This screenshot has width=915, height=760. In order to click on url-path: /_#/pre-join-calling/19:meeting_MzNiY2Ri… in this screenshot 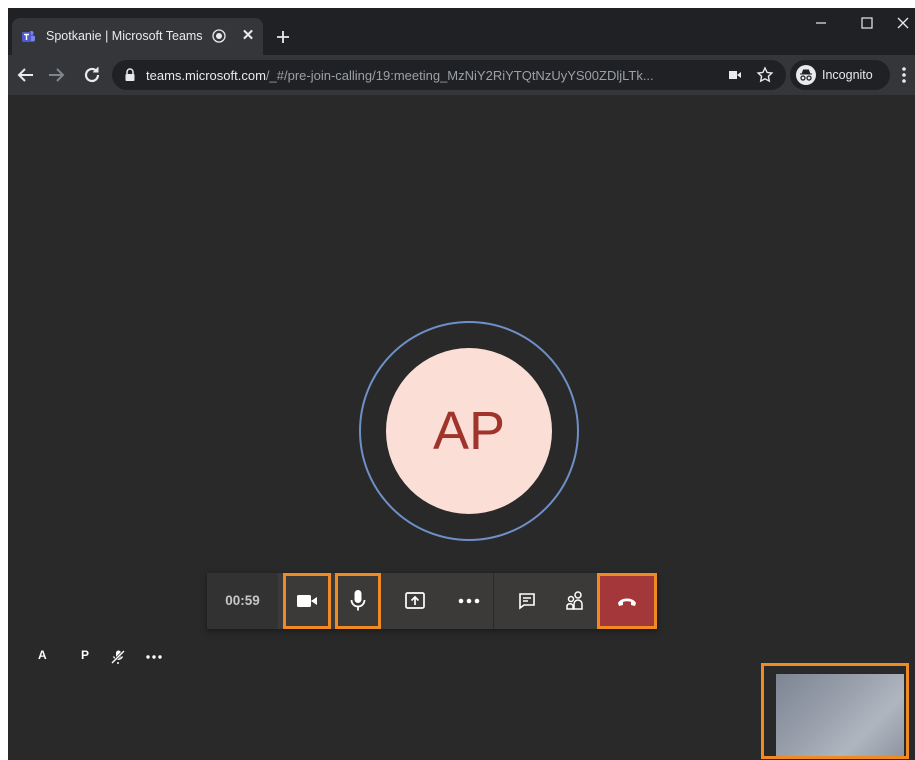, I will do `click(459, 75)`.